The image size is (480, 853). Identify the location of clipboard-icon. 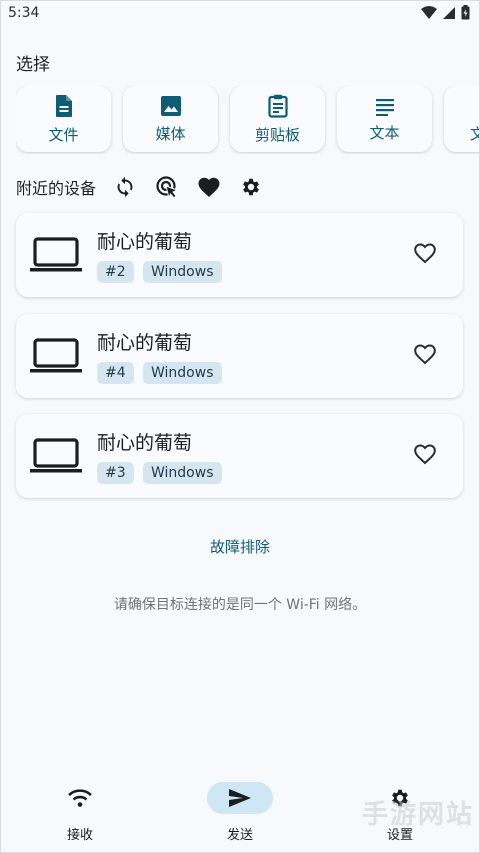
(277, 106).